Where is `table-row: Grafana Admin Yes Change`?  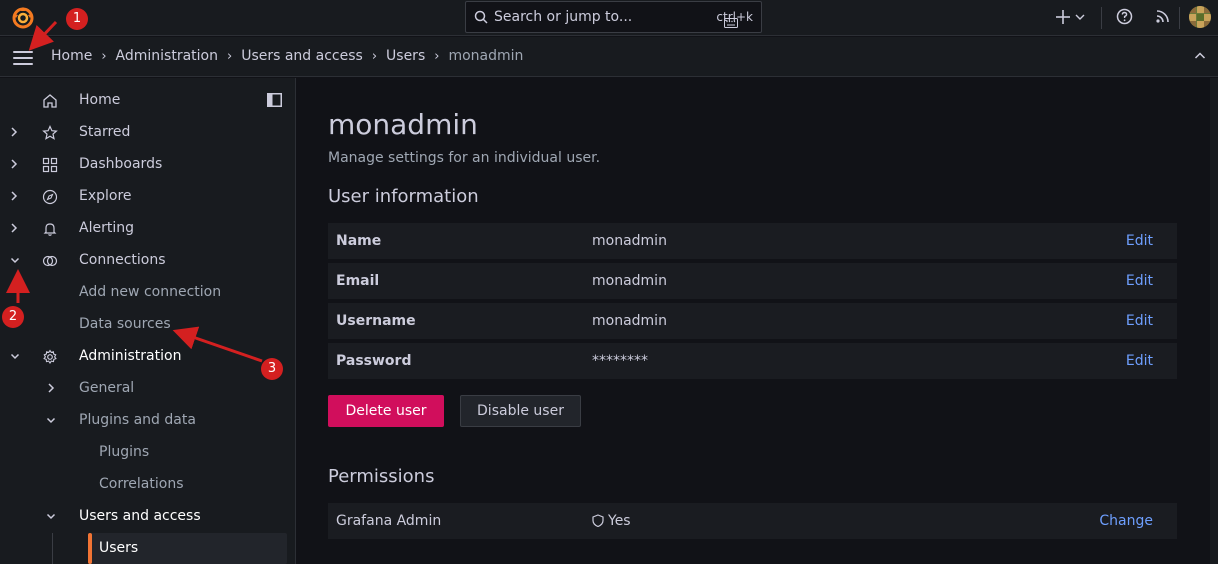 table-row: Grafana Admin Yes Change is located at coordinates (752, 521).